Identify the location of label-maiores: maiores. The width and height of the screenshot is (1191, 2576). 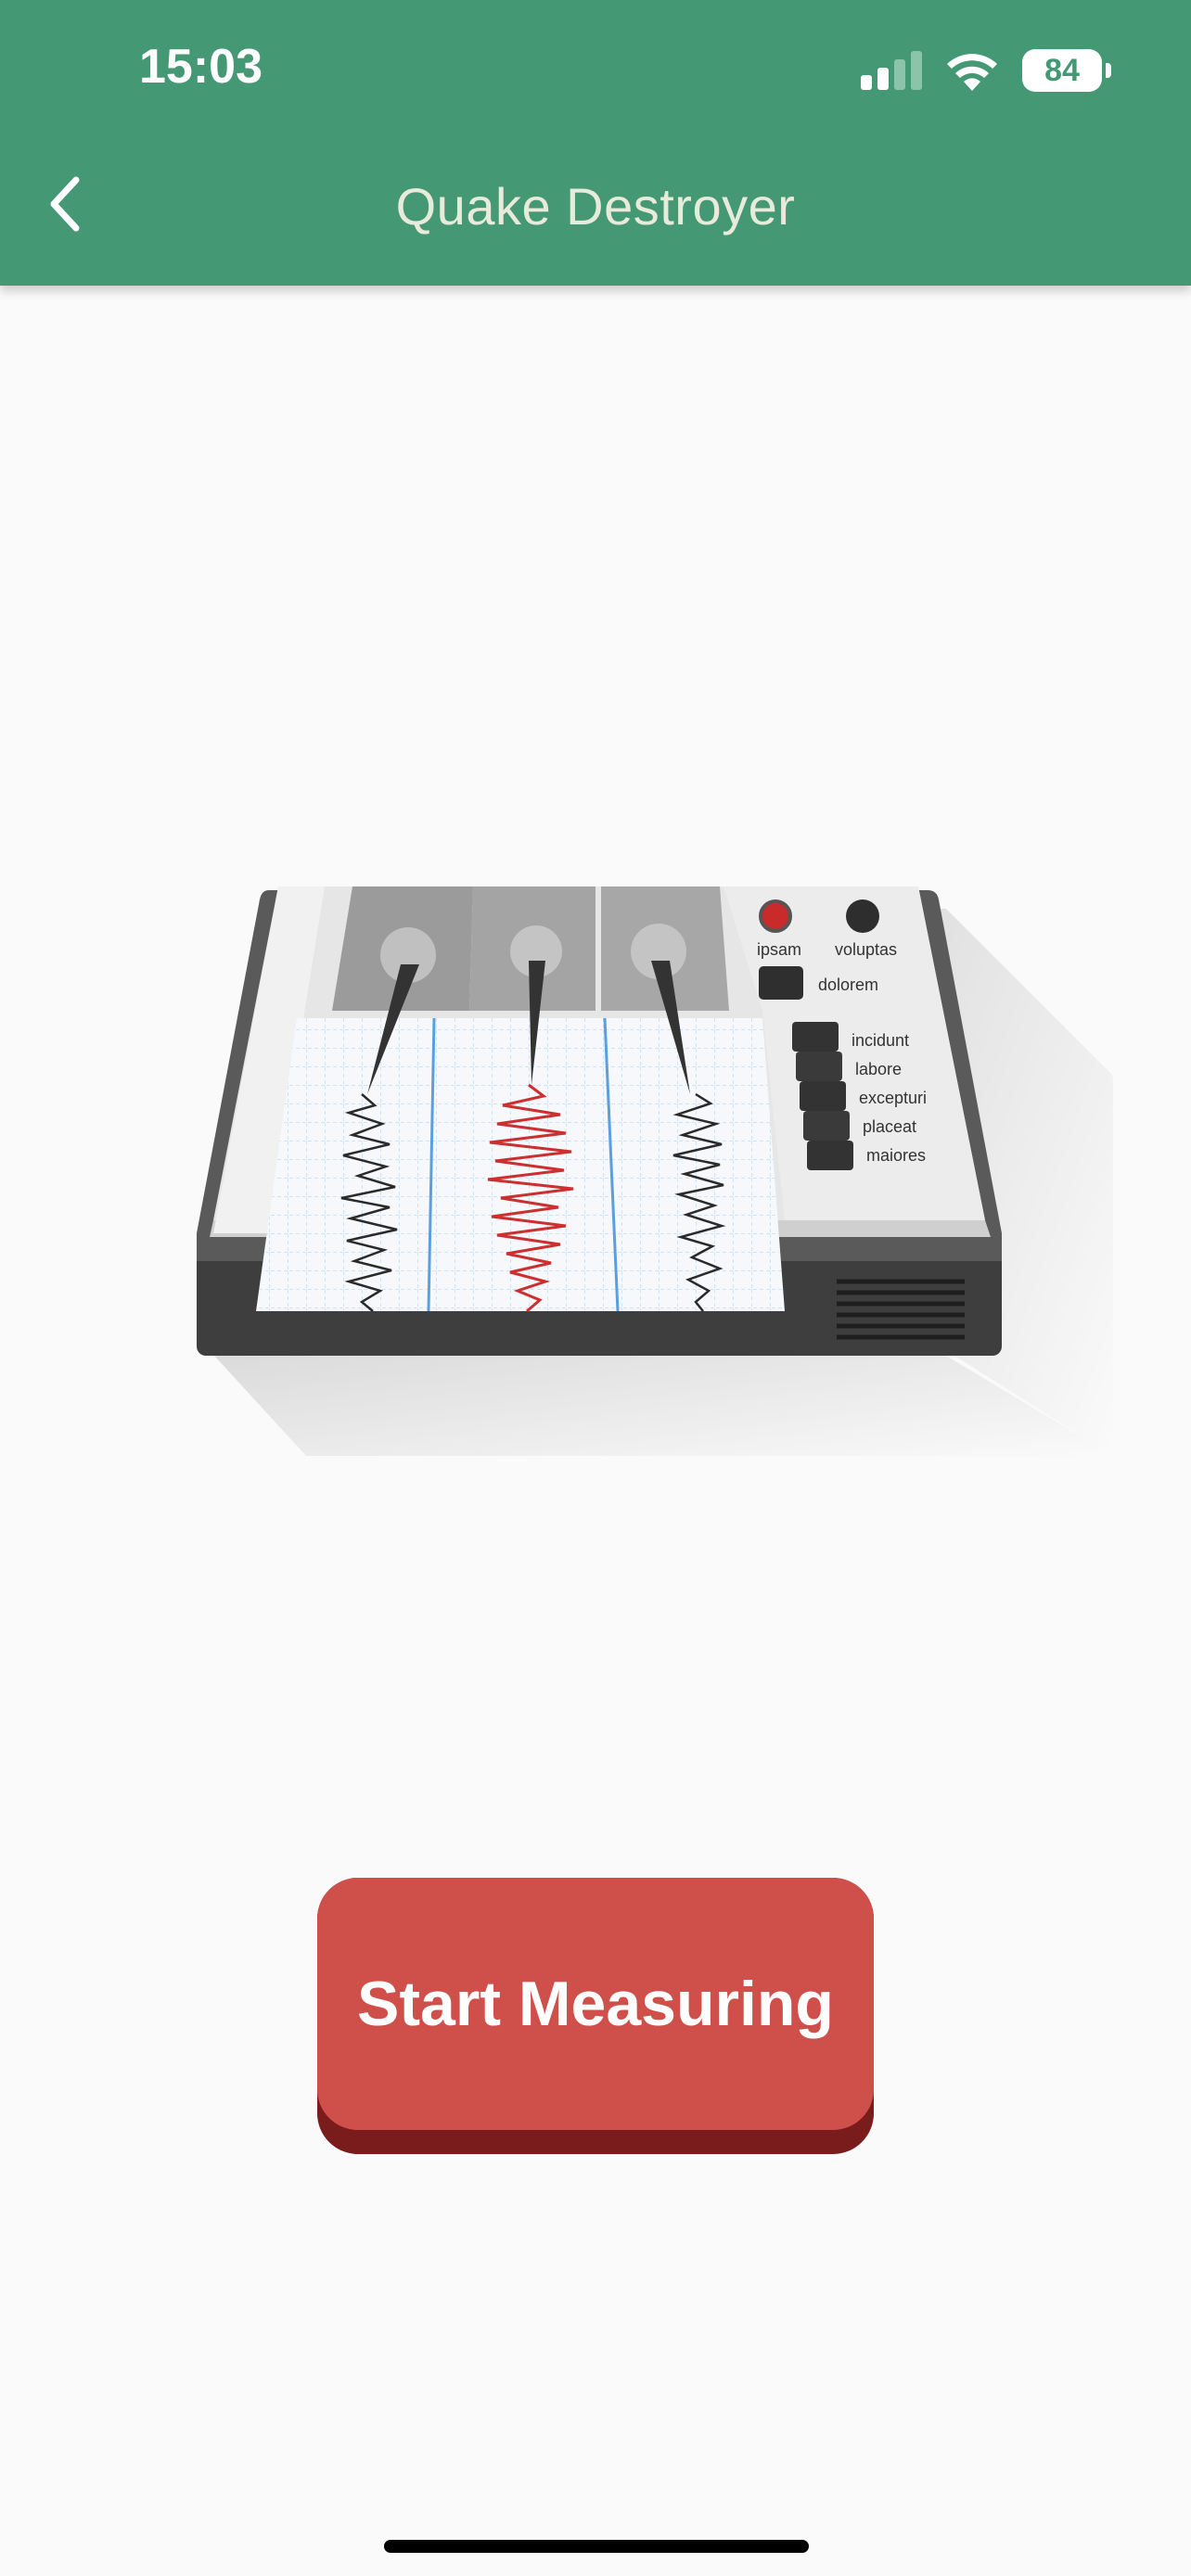
(896, 1156).